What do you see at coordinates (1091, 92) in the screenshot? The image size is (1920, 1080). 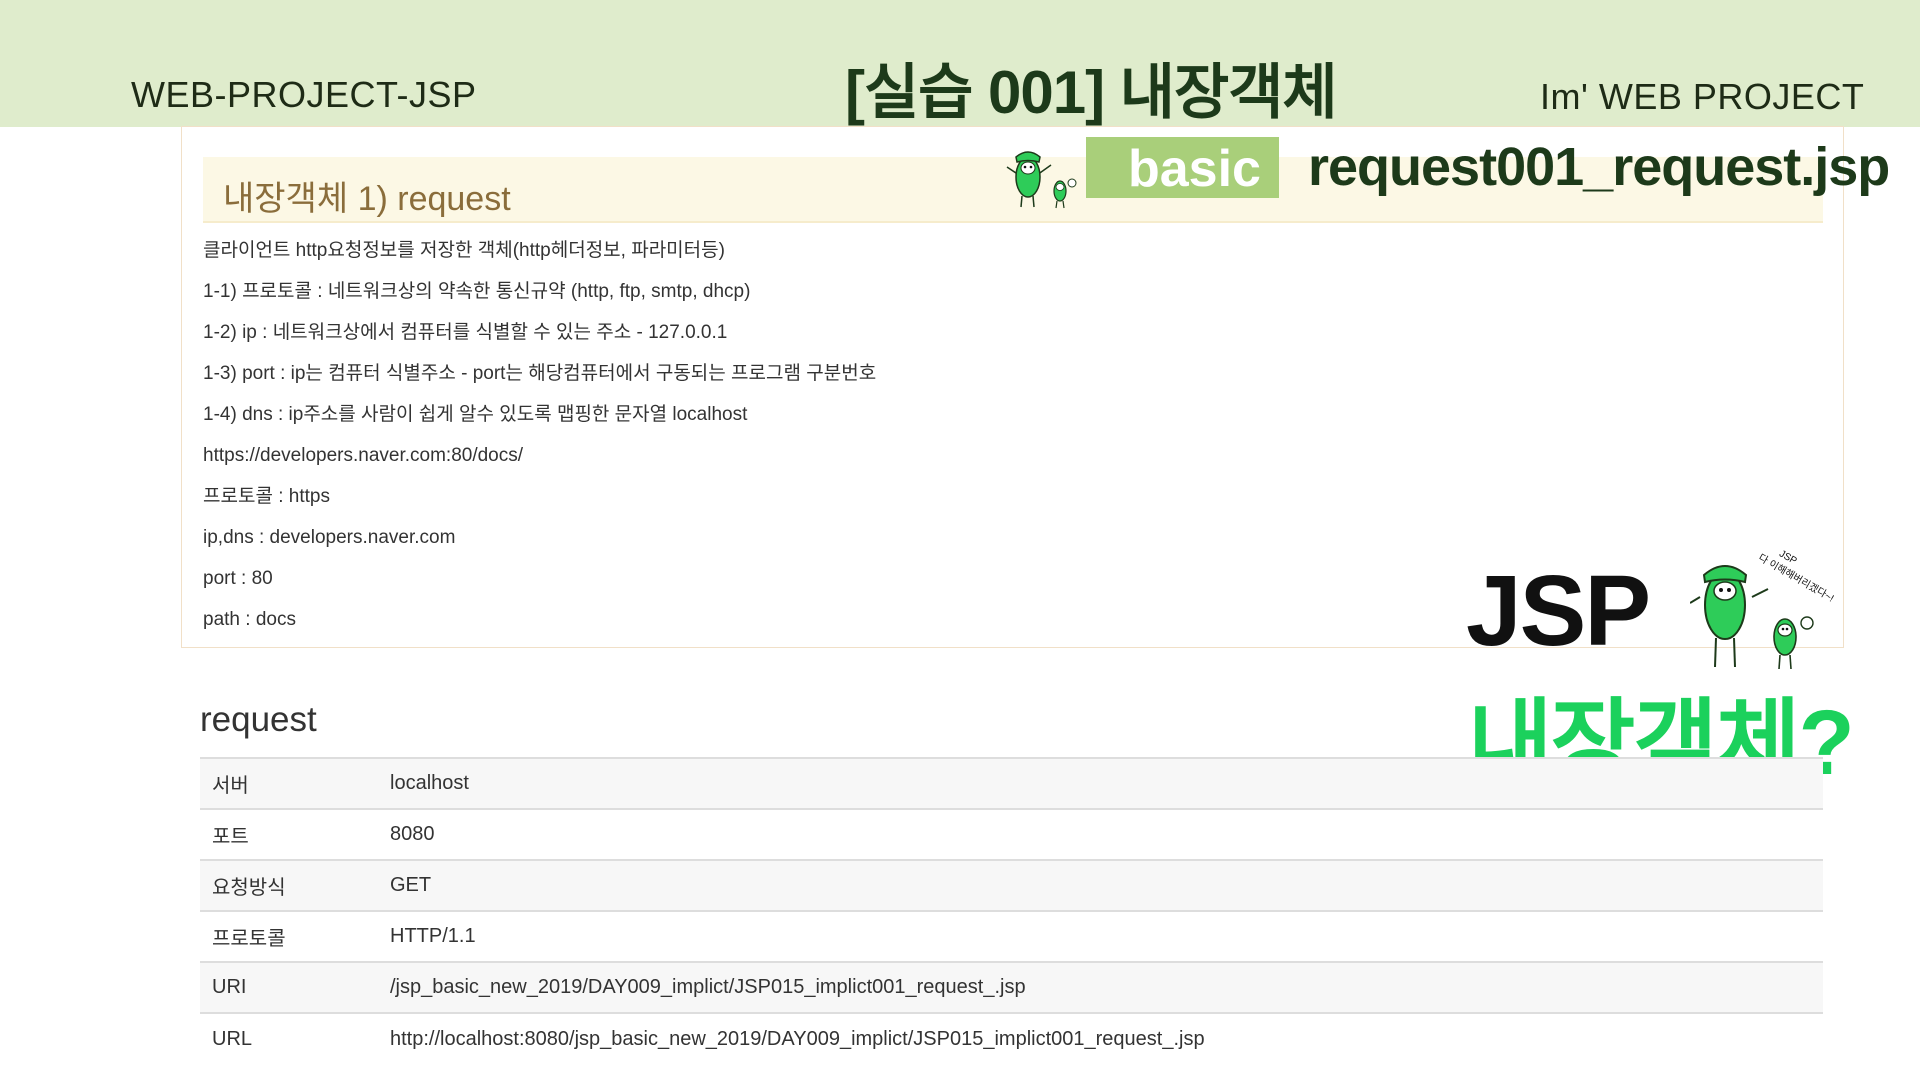 I see `slide-title: [실습 001] 내장객체` at bounding box center [1091, 92].